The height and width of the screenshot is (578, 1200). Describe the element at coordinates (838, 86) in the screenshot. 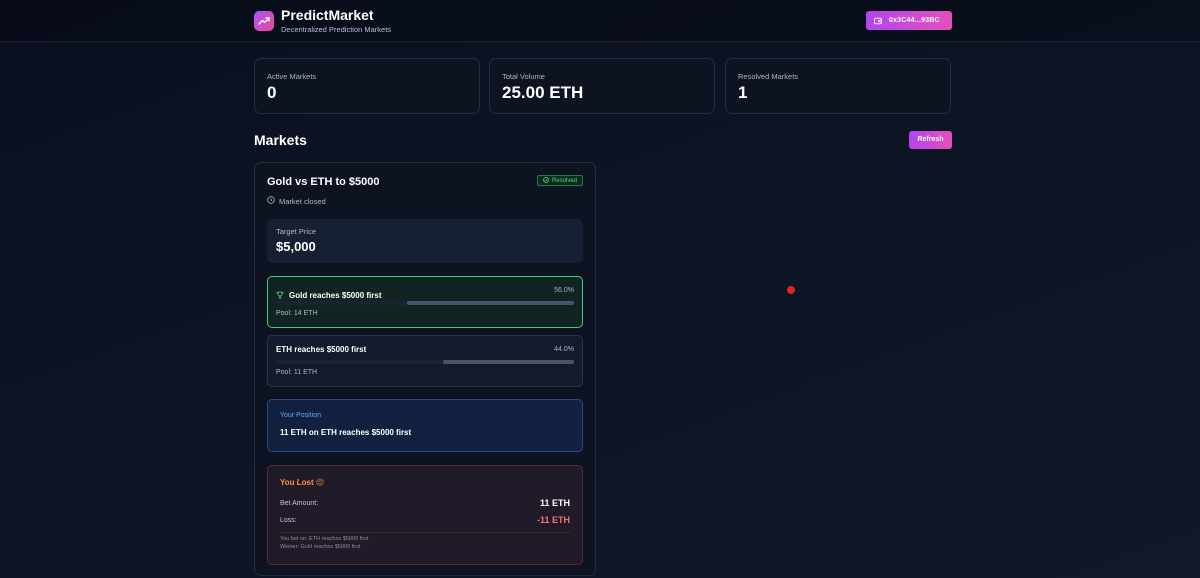

I see `stat-card-resolved-markets: Resolved Markets 1` at that location.